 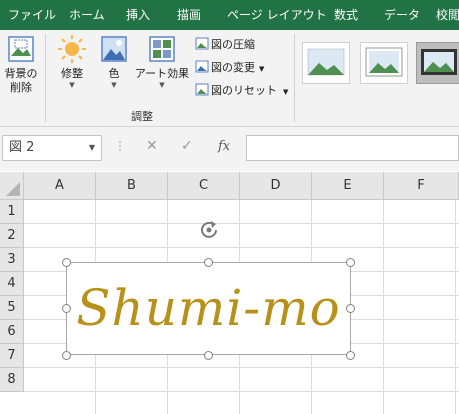 What do you see at coordinates (348, 186) in the screenshot?
I see `column-header-e: E` at bounding box center [348, 186].